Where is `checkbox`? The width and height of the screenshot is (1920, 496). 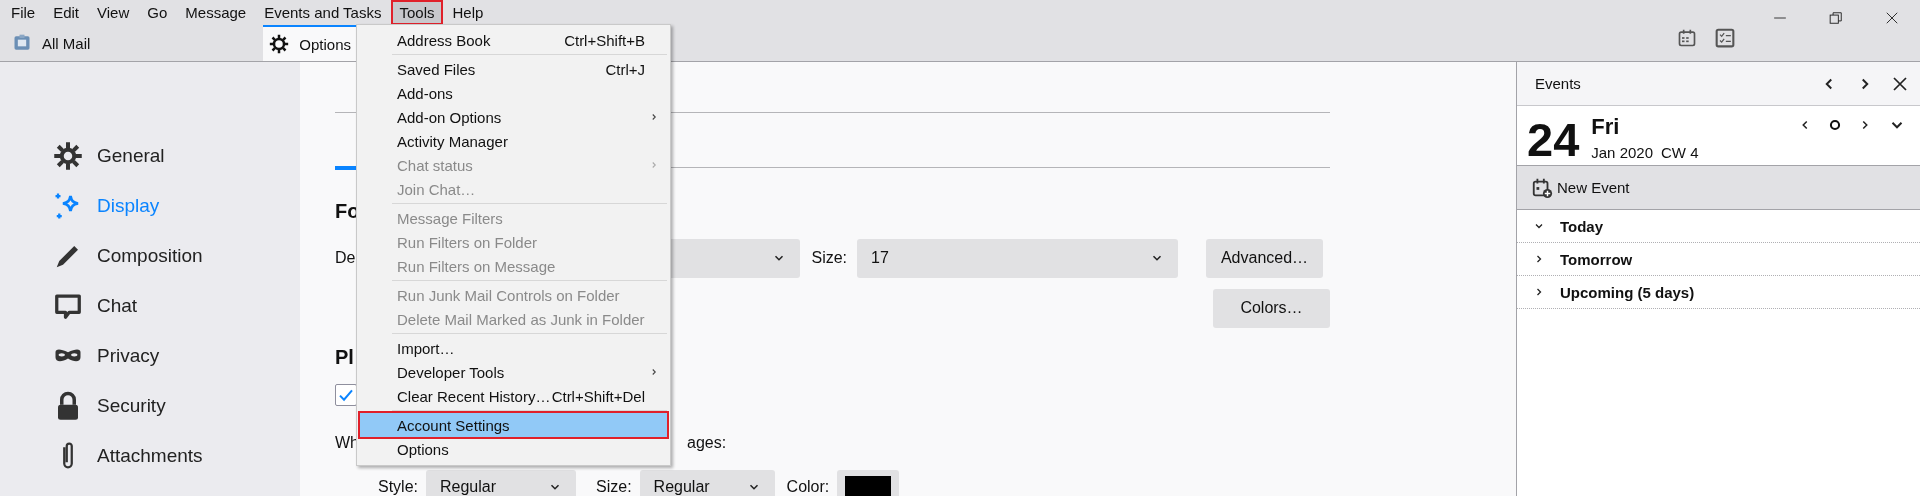 checkbox is located at coordinates (346, 395).